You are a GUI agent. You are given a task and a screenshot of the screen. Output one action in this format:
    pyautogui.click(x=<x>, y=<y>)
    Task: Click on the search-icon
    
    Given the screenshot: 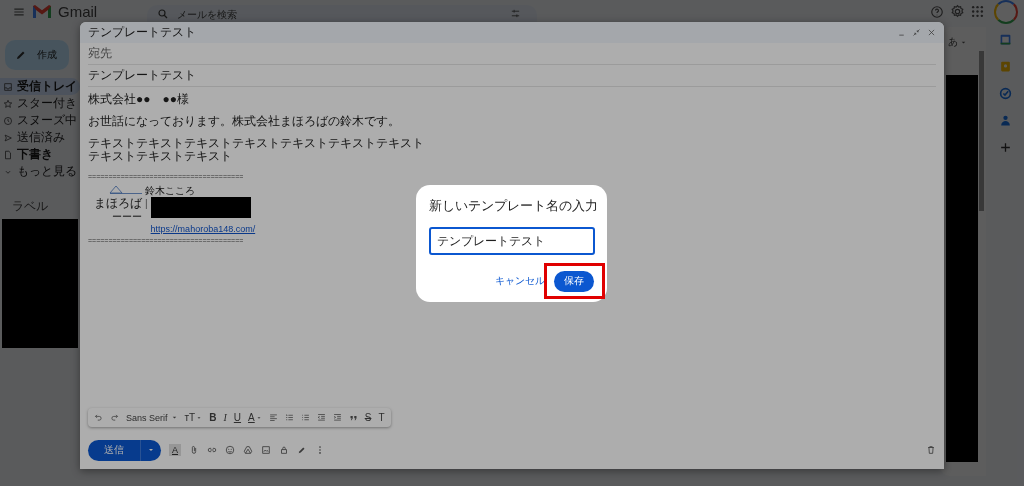 What is the action you would take?
    pyautogui.click(x=163, y=14)
    